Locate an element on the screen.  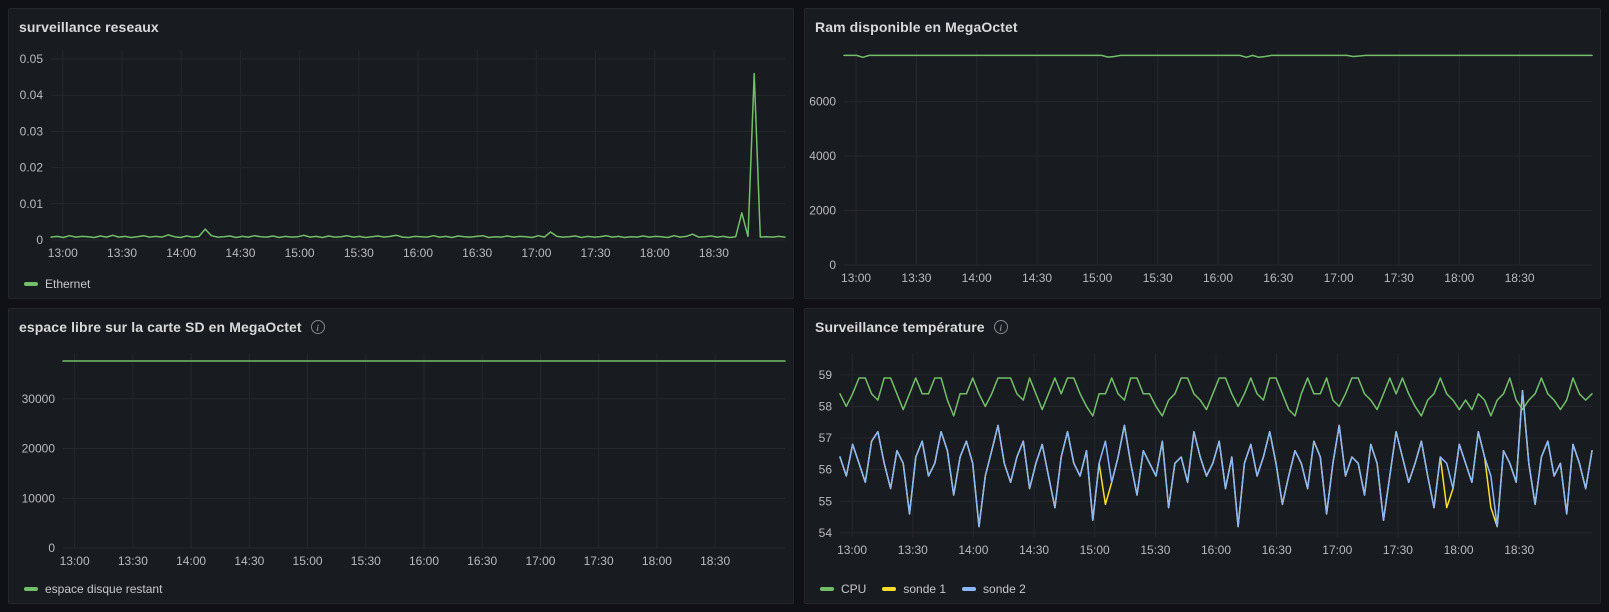
svg-text: 0.03 is located at coordinates (32, 131).